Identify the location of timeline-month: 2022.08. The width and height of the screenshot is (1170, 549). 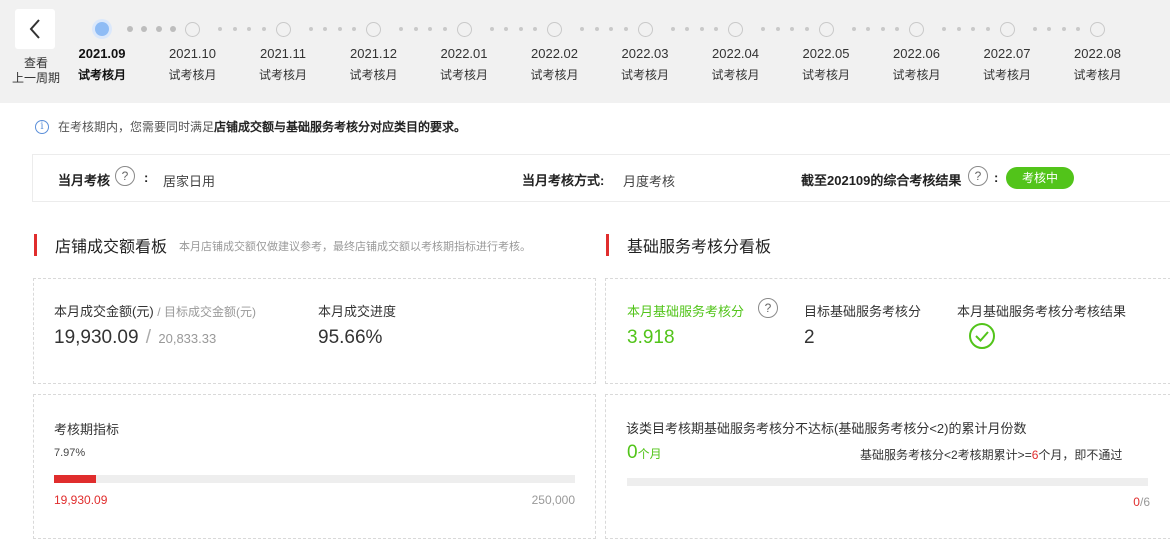
(1098, 53).